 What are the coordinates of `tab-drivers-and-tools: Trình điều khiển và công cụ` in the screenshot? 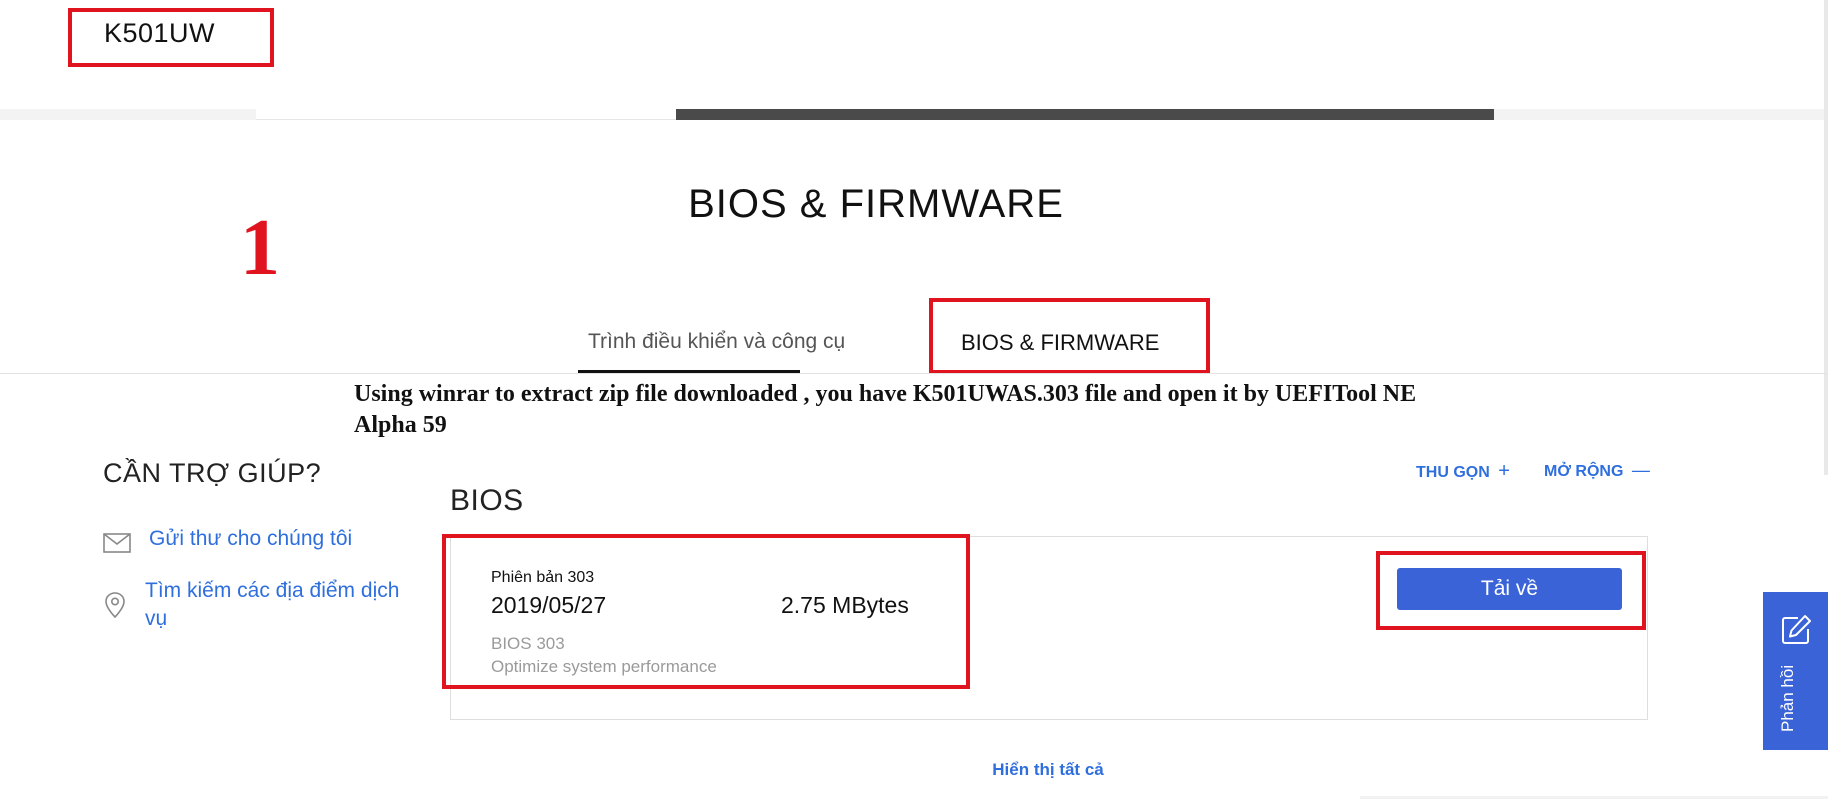 It's located at (716, 342).